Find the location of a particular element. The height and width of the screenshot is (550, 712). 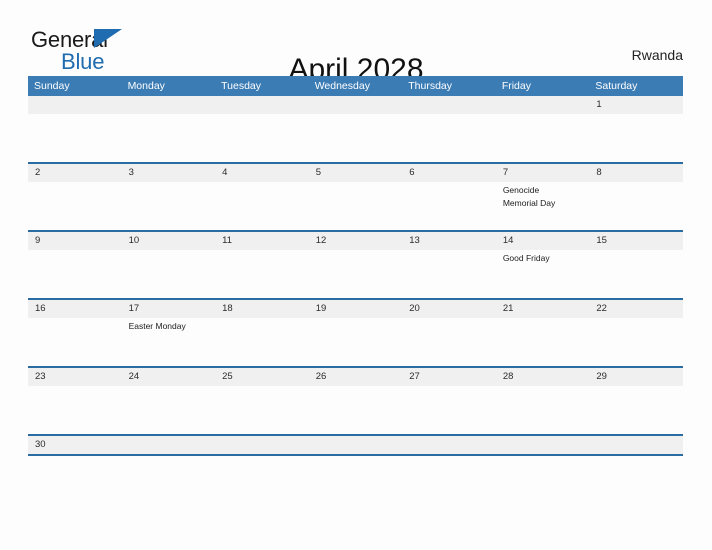

calendar-week-row: 1 is located at coordinates (355, 129).